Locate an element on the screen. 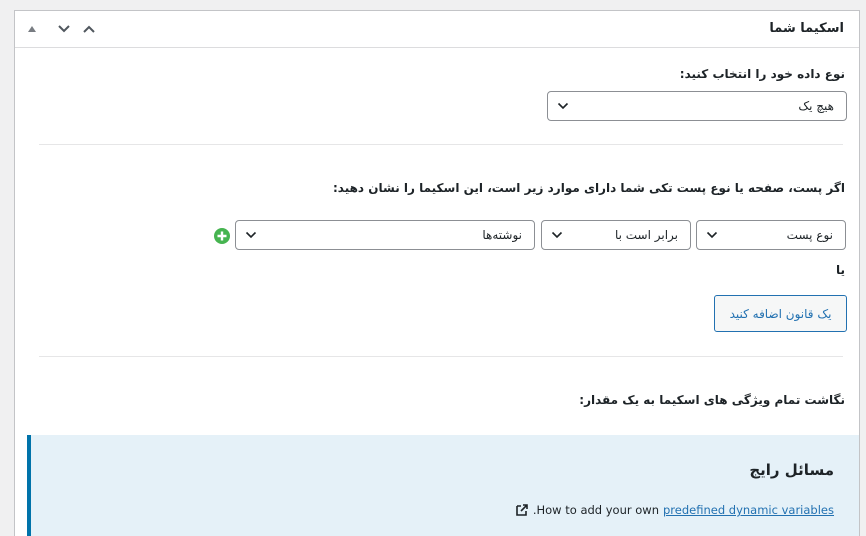  rule-operator-select: برابر است با is located at coordinates (616, 235).